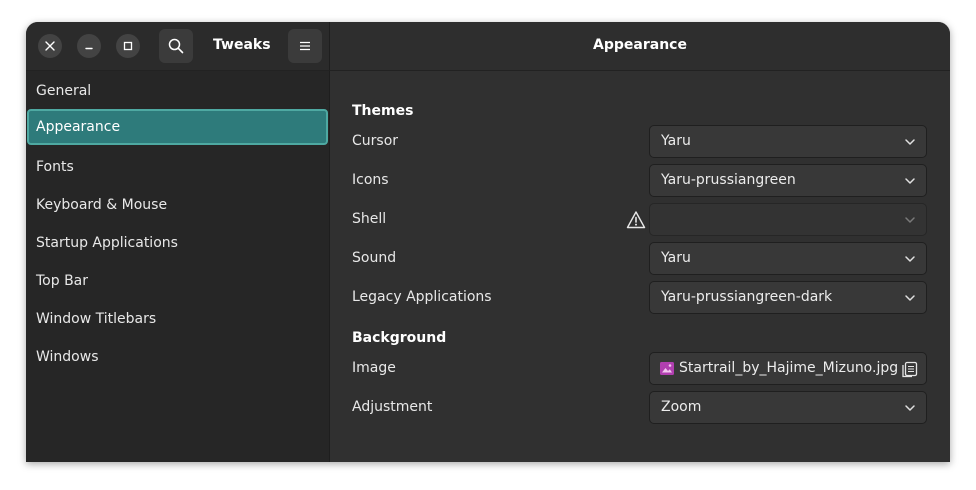 This screenshot has height=490, width=976. Describe the element at coordinates (788, 407) in the screenshot. I see `background-adjustment-dropdown: Zoom` at that location.